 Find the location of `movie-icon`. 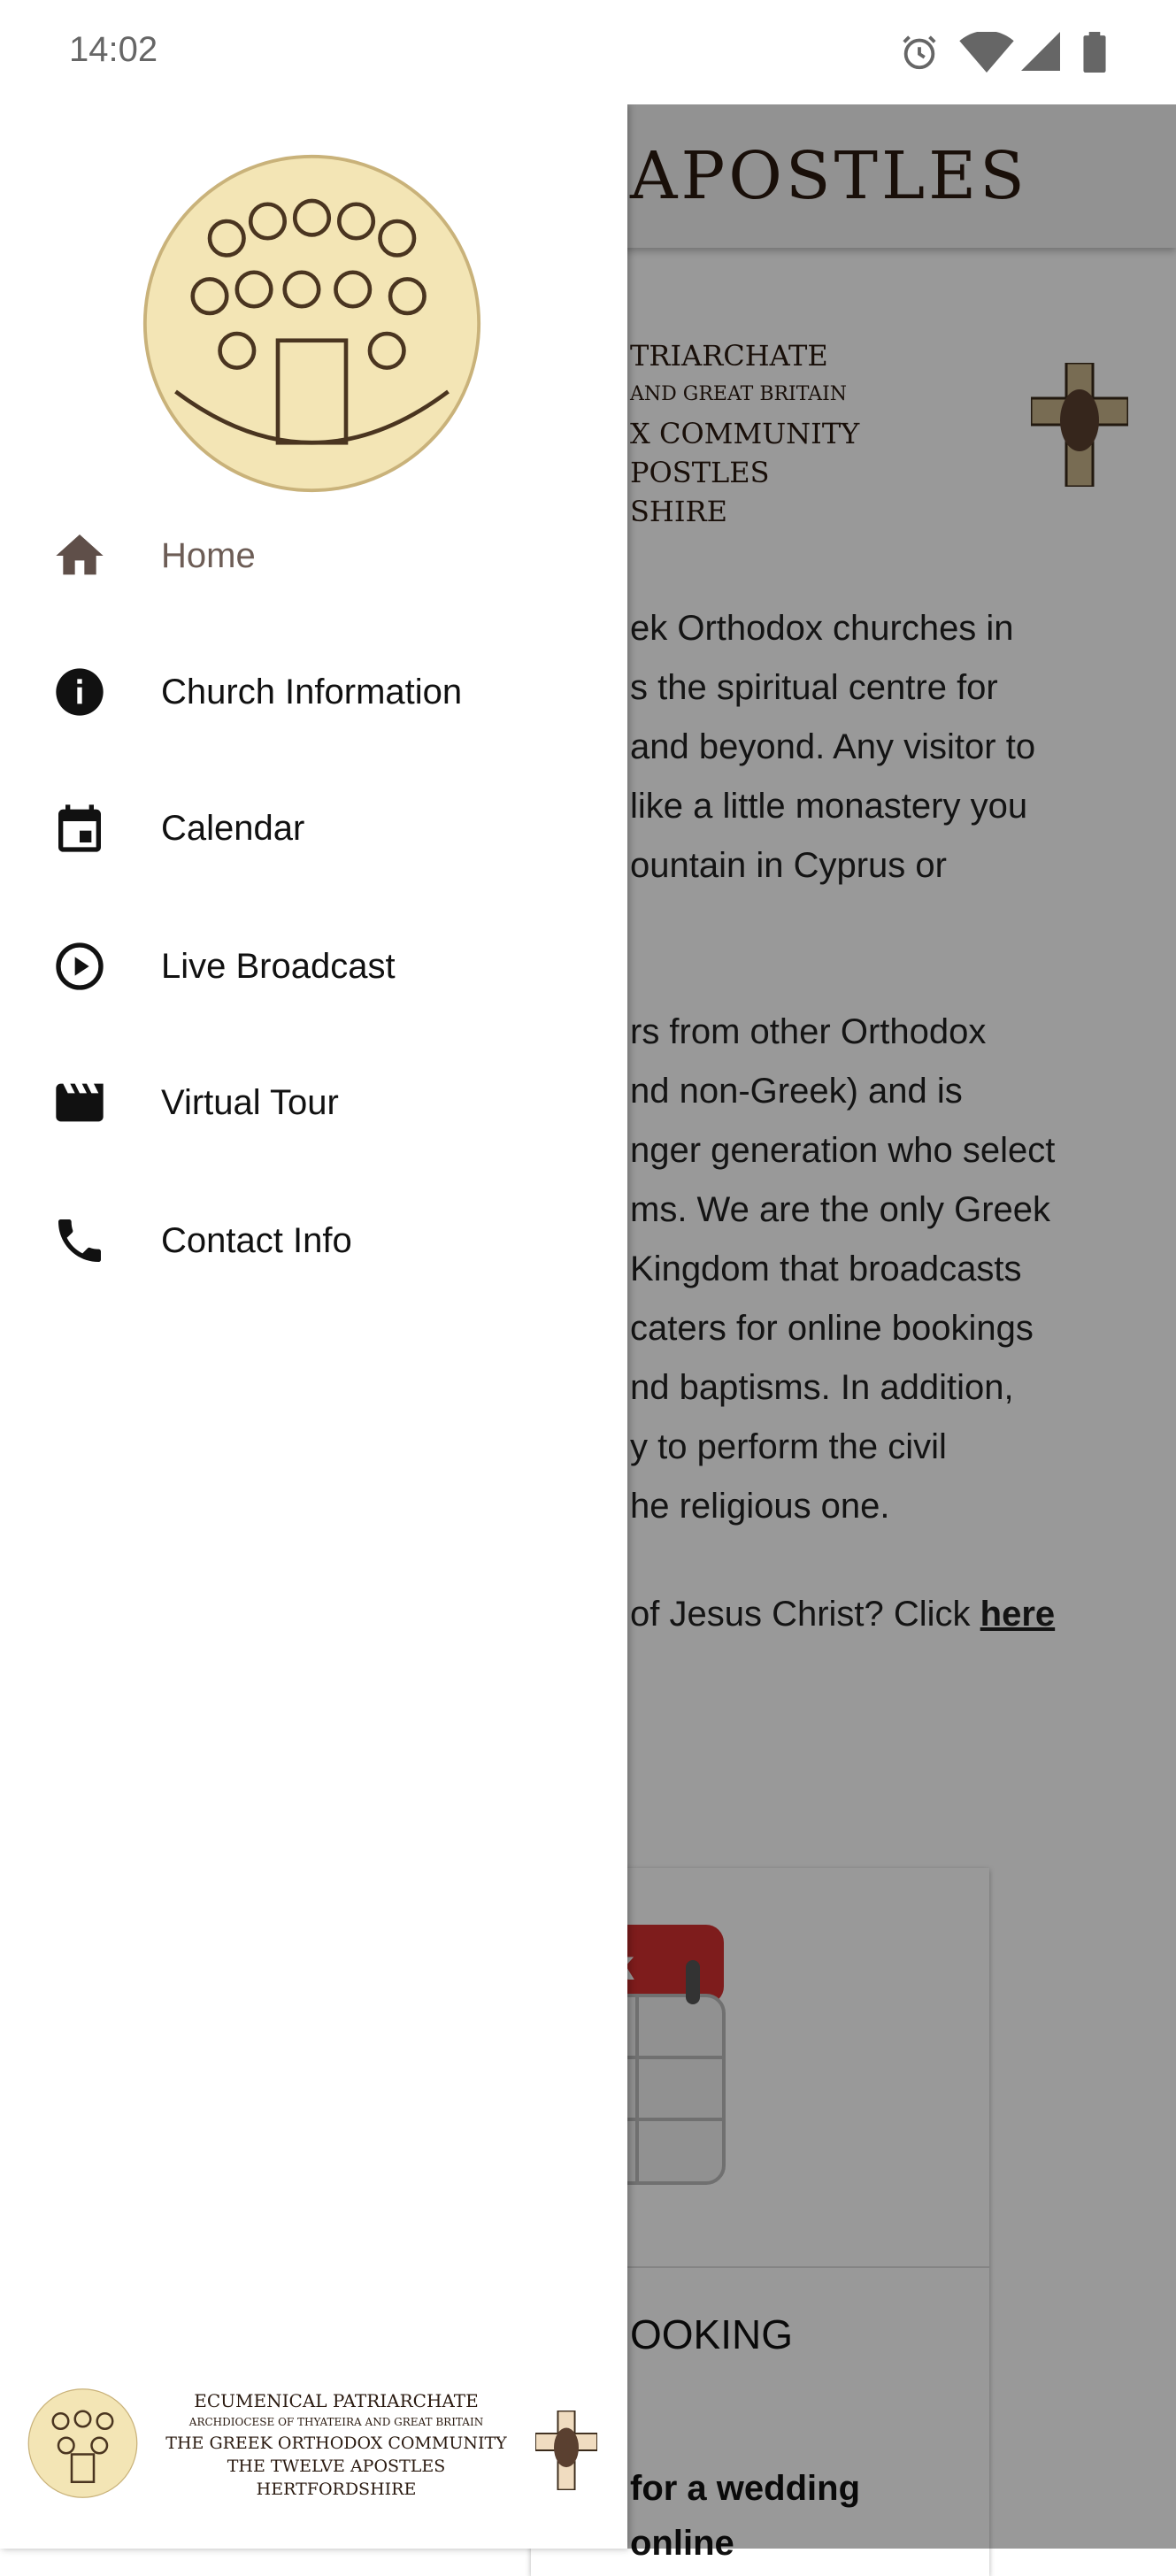

movie-icon is located at coordinates (80, 1102).